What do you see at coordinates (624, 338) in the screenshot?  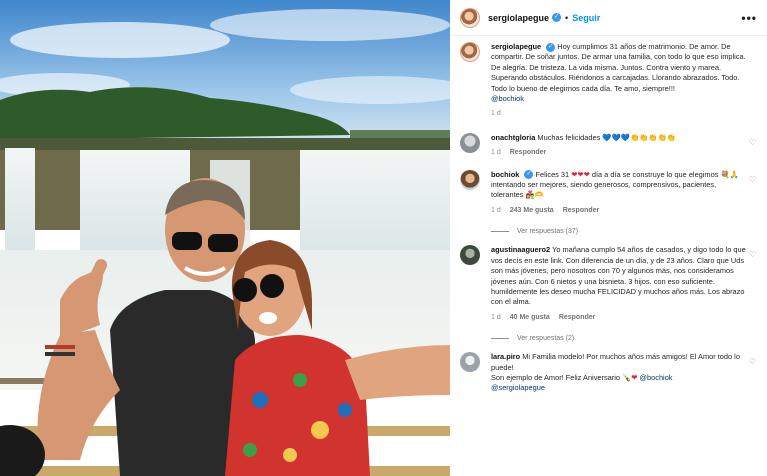 I see `view-replies-button: Ver respuestas (2)` at bounding box center [624, 338].